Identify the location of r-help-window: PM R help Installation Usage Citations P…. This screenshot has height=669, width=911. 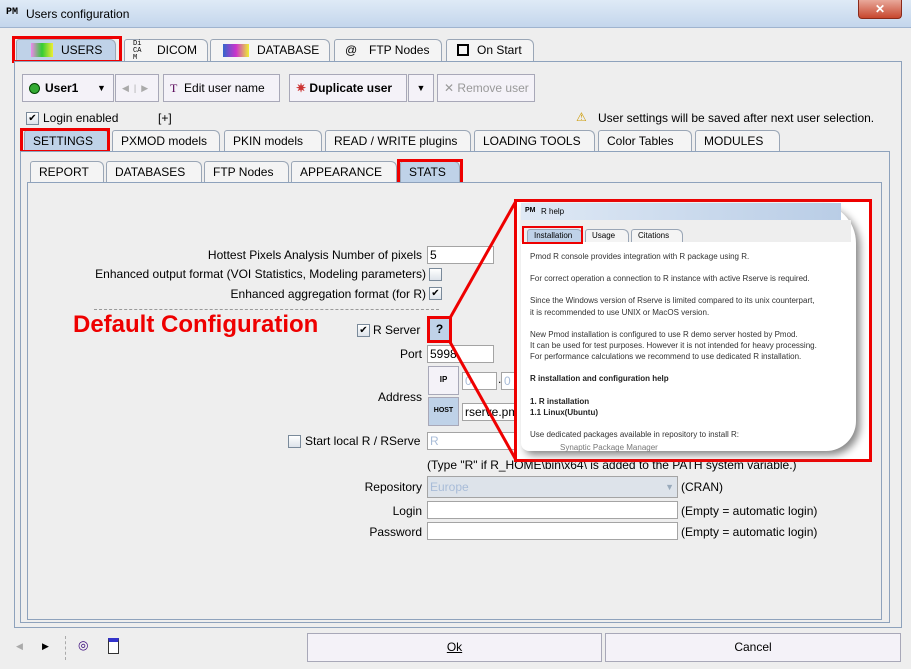
(688, 327).